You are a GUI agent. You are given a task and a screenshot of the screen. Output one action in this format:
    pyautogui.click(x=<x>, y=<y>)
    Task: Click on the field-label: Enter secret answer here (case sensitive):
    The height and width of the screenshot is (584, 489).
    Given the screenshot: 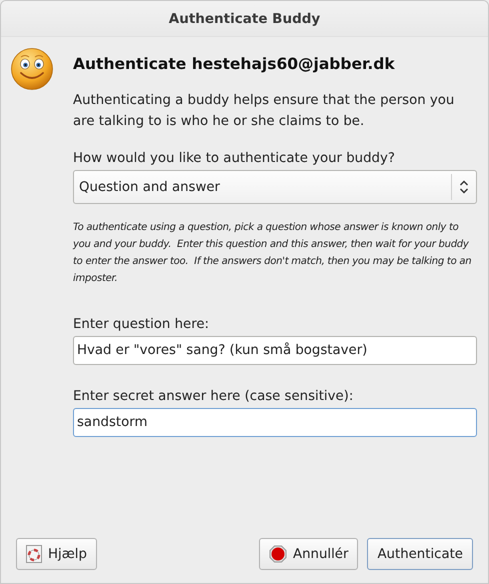 What is the action you would take?
    pyautogui.click(x=213, y=396)
    